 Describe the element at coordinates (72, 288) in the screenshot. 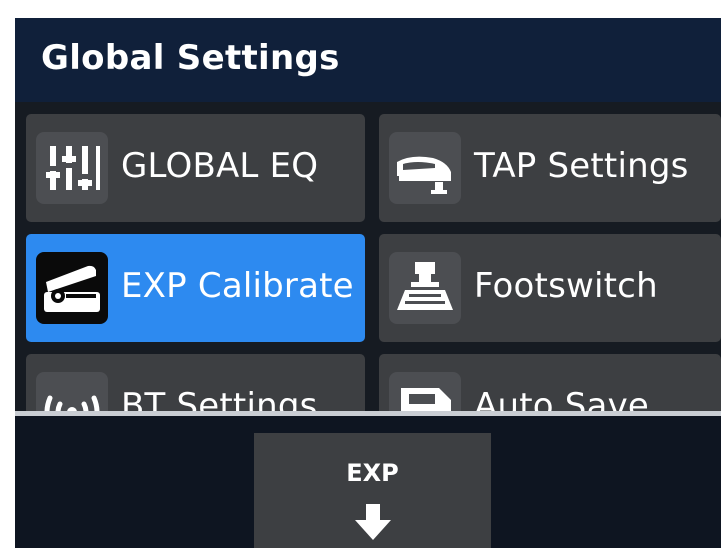

I see `expression-pedal-icon` at that location.